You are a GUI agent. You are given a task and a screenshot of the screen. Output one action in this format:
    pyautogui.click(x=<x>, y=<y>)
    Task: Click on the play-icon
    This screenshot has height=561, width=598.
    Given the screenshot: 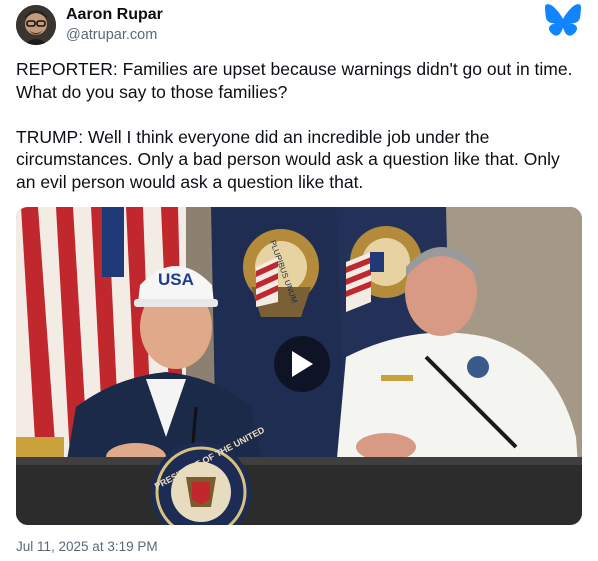 What is the action you would take?
    pyautogui.click(x=302, y=364)
    